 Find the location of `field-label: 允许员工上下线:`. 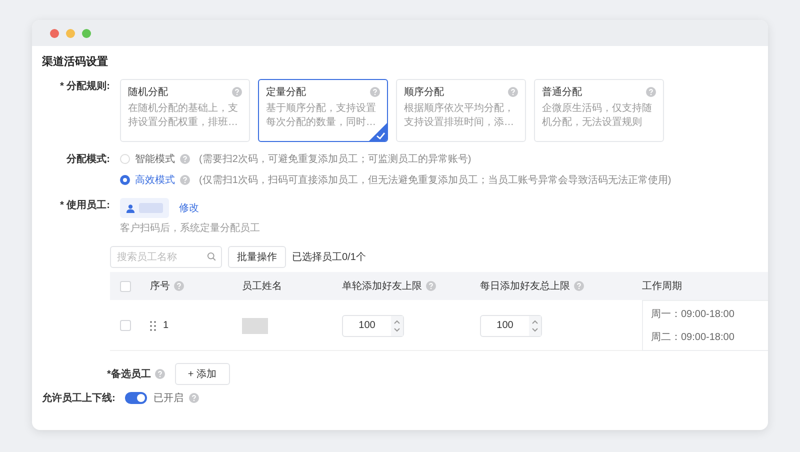

field-label: 允许员工上下线: is located at coordinates (79, 398).